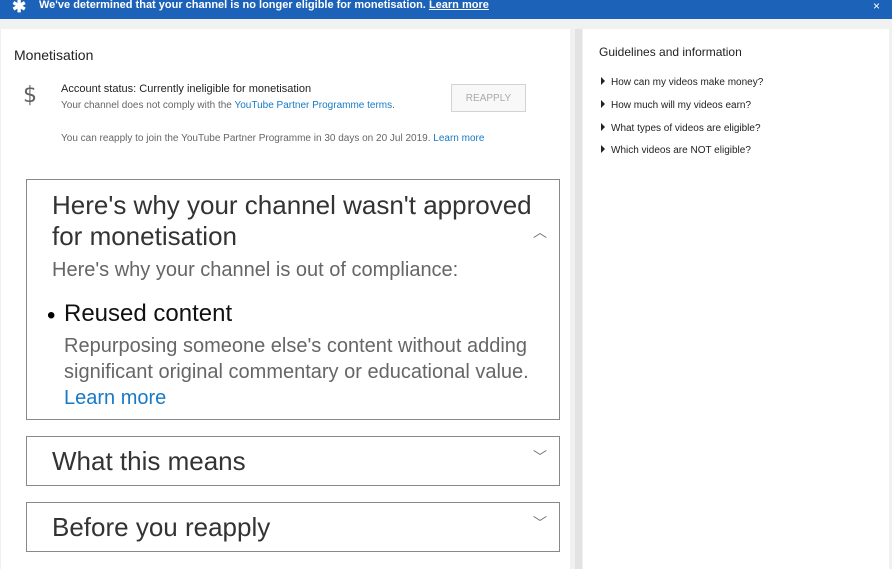 This screenshot has height=569, width=892. What do you see at coordinates (681, 128) in the screenshot?
I see `guideline-item: What types of videos are eligible?` at bounding box center [681, 128].